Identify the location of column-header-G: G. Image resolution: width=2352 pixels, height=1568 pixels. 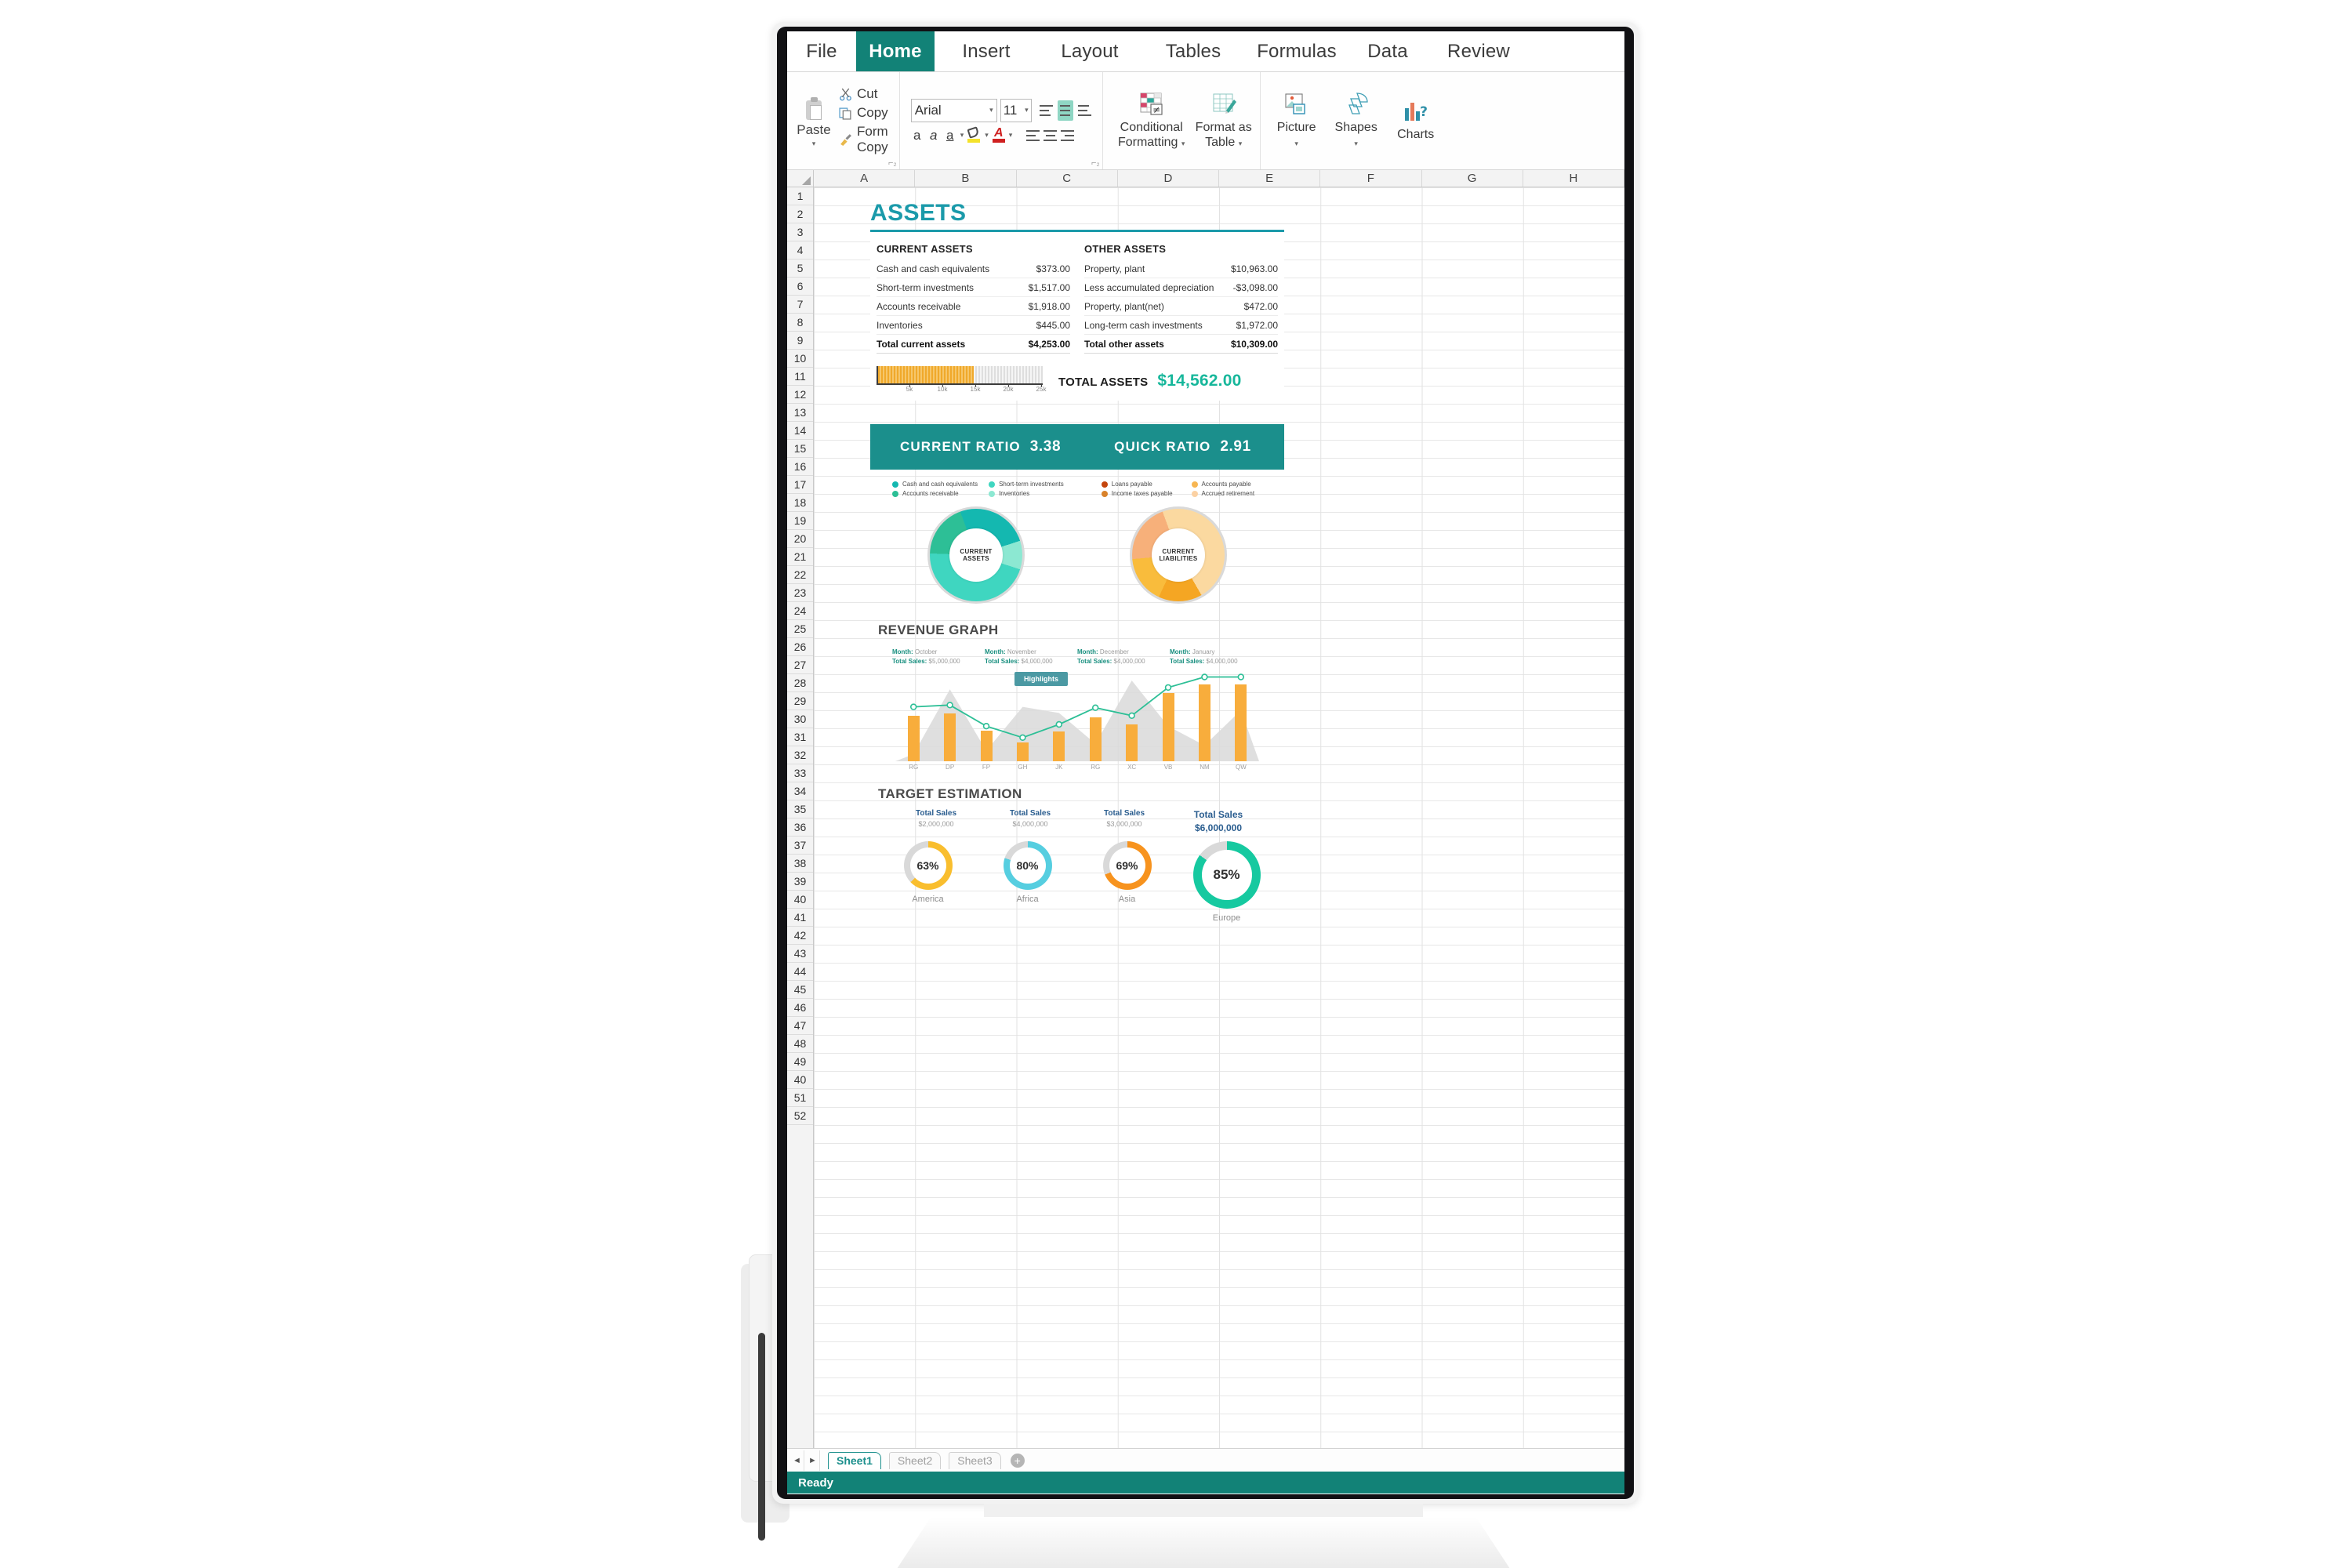
(1472, 178).